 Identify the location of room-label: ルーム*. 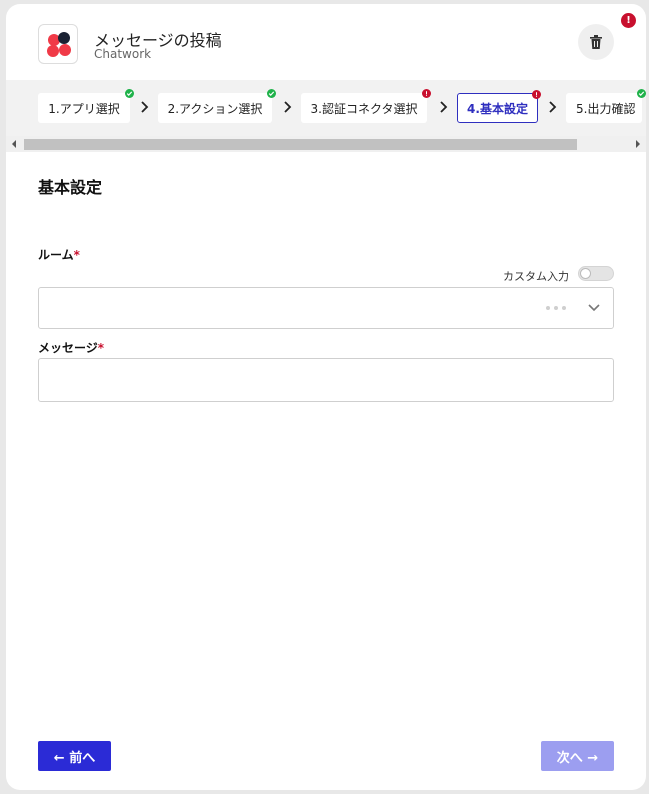
(59, 254).